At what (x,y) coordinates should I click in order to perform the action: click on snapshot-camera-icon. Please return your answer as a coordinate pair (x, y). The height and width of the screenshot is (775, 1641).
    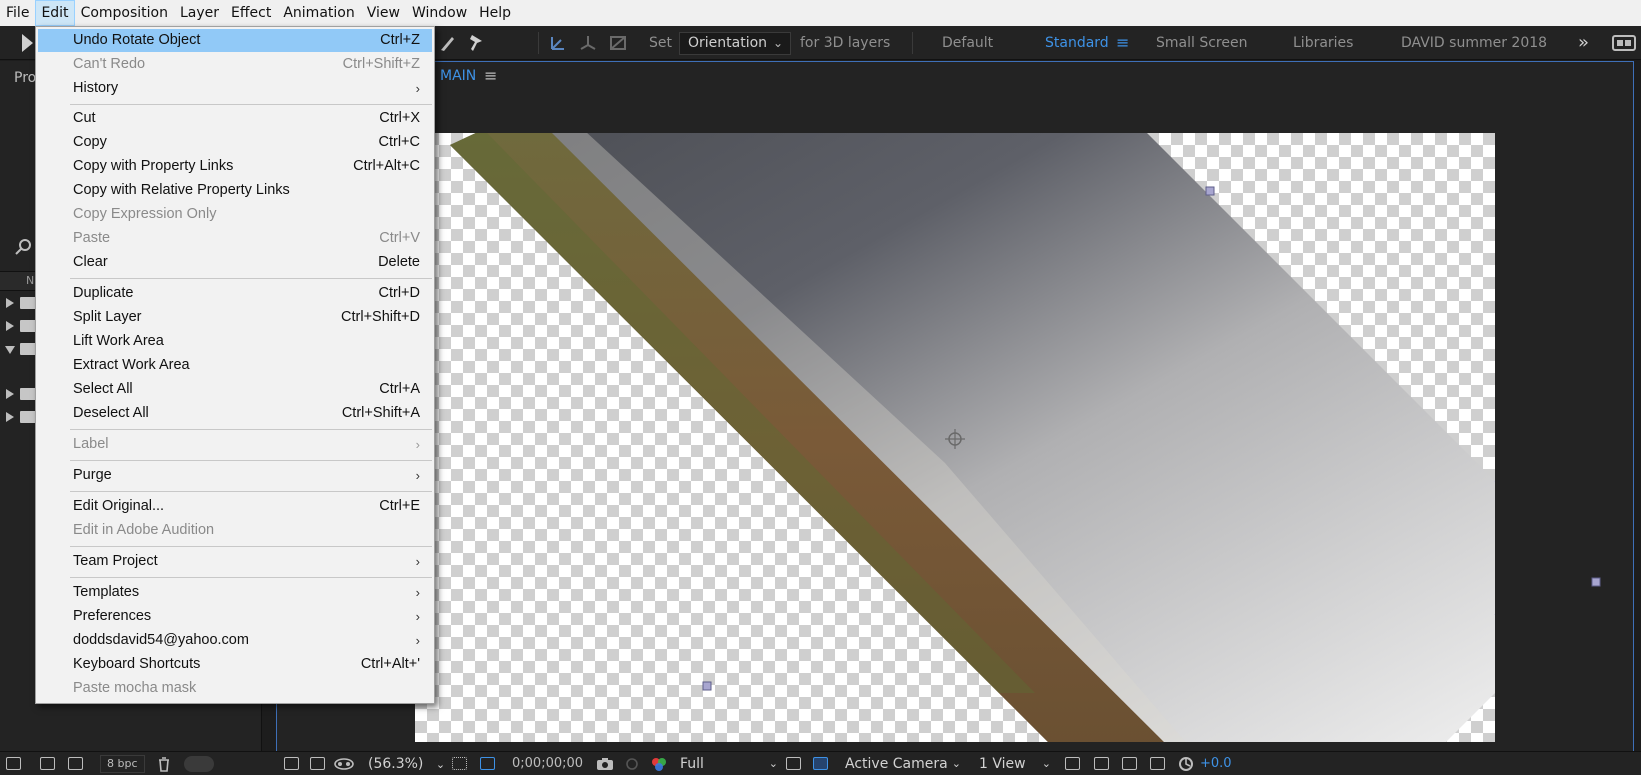
    Looking at the image, I should click on (605, 764).